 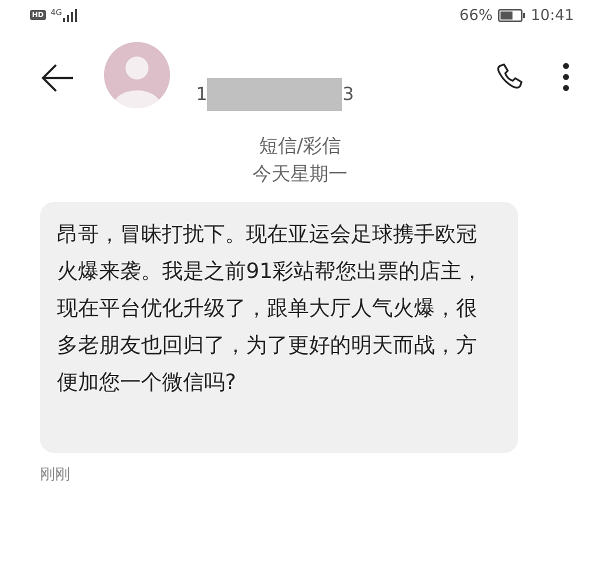 What do you see at coordinates (348, 94) in the screenshot?
I see `phone-number-end: 3` at bounding box center [348, 94].